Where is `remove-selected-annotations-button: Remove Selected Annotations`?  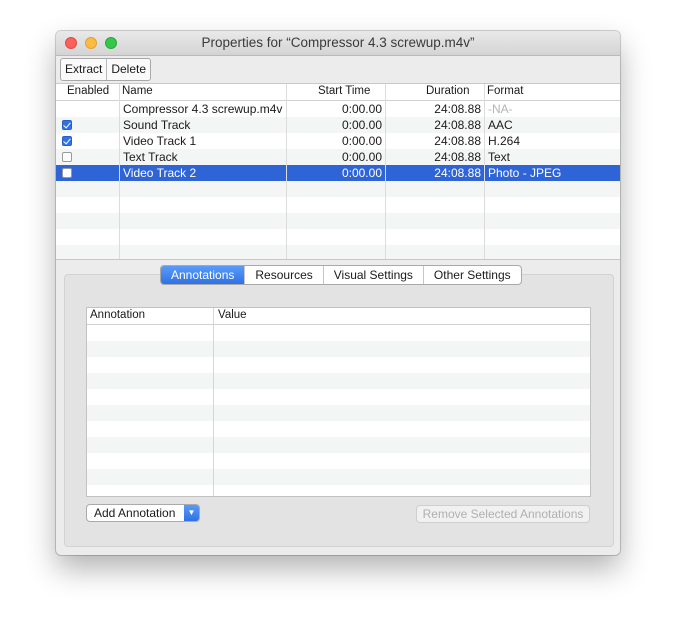
remove-selected-annotations-button: Remove Selected Annotations is located at coordinates (503, 514).